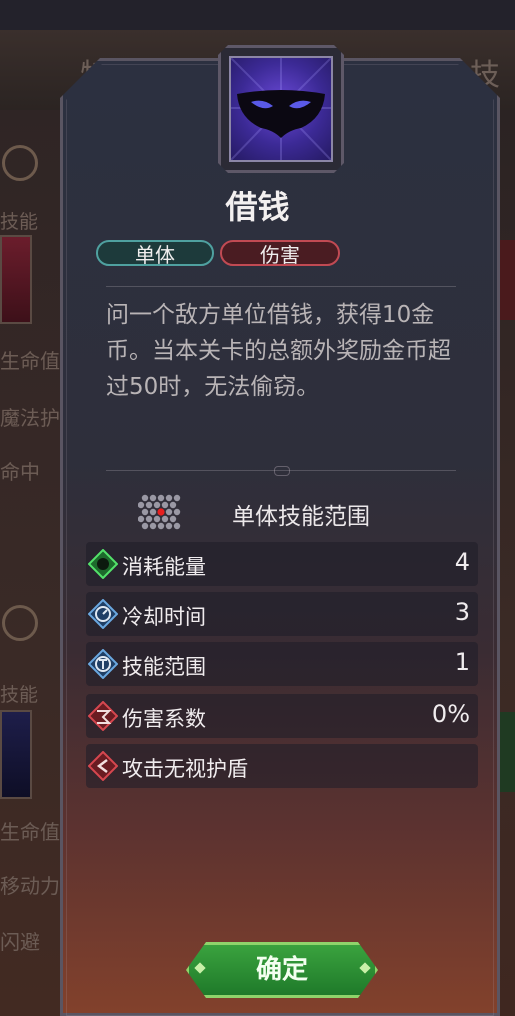  Describe the element at coordinates (159, 512) in the screenshot. I see `range-grid-icon` at that location.